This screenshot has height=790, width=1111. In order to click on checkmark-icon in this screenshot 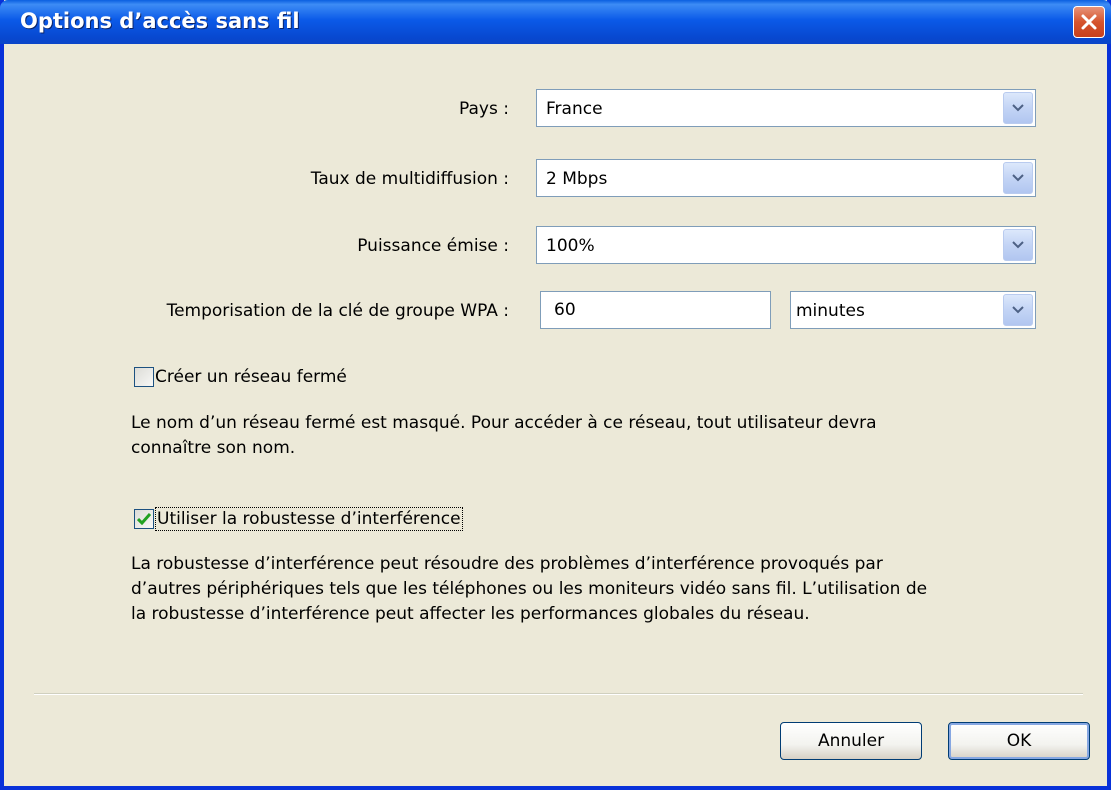, I will do `click(144, 519)`.